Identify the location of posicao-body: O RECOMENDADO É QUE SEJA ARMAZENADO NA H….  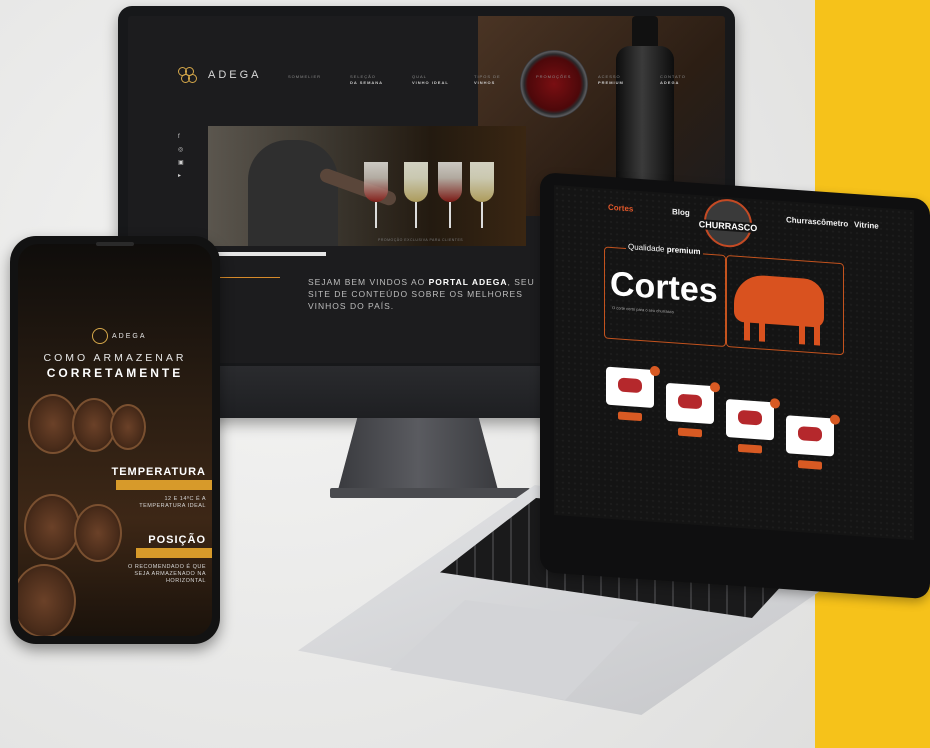
(167, 574).